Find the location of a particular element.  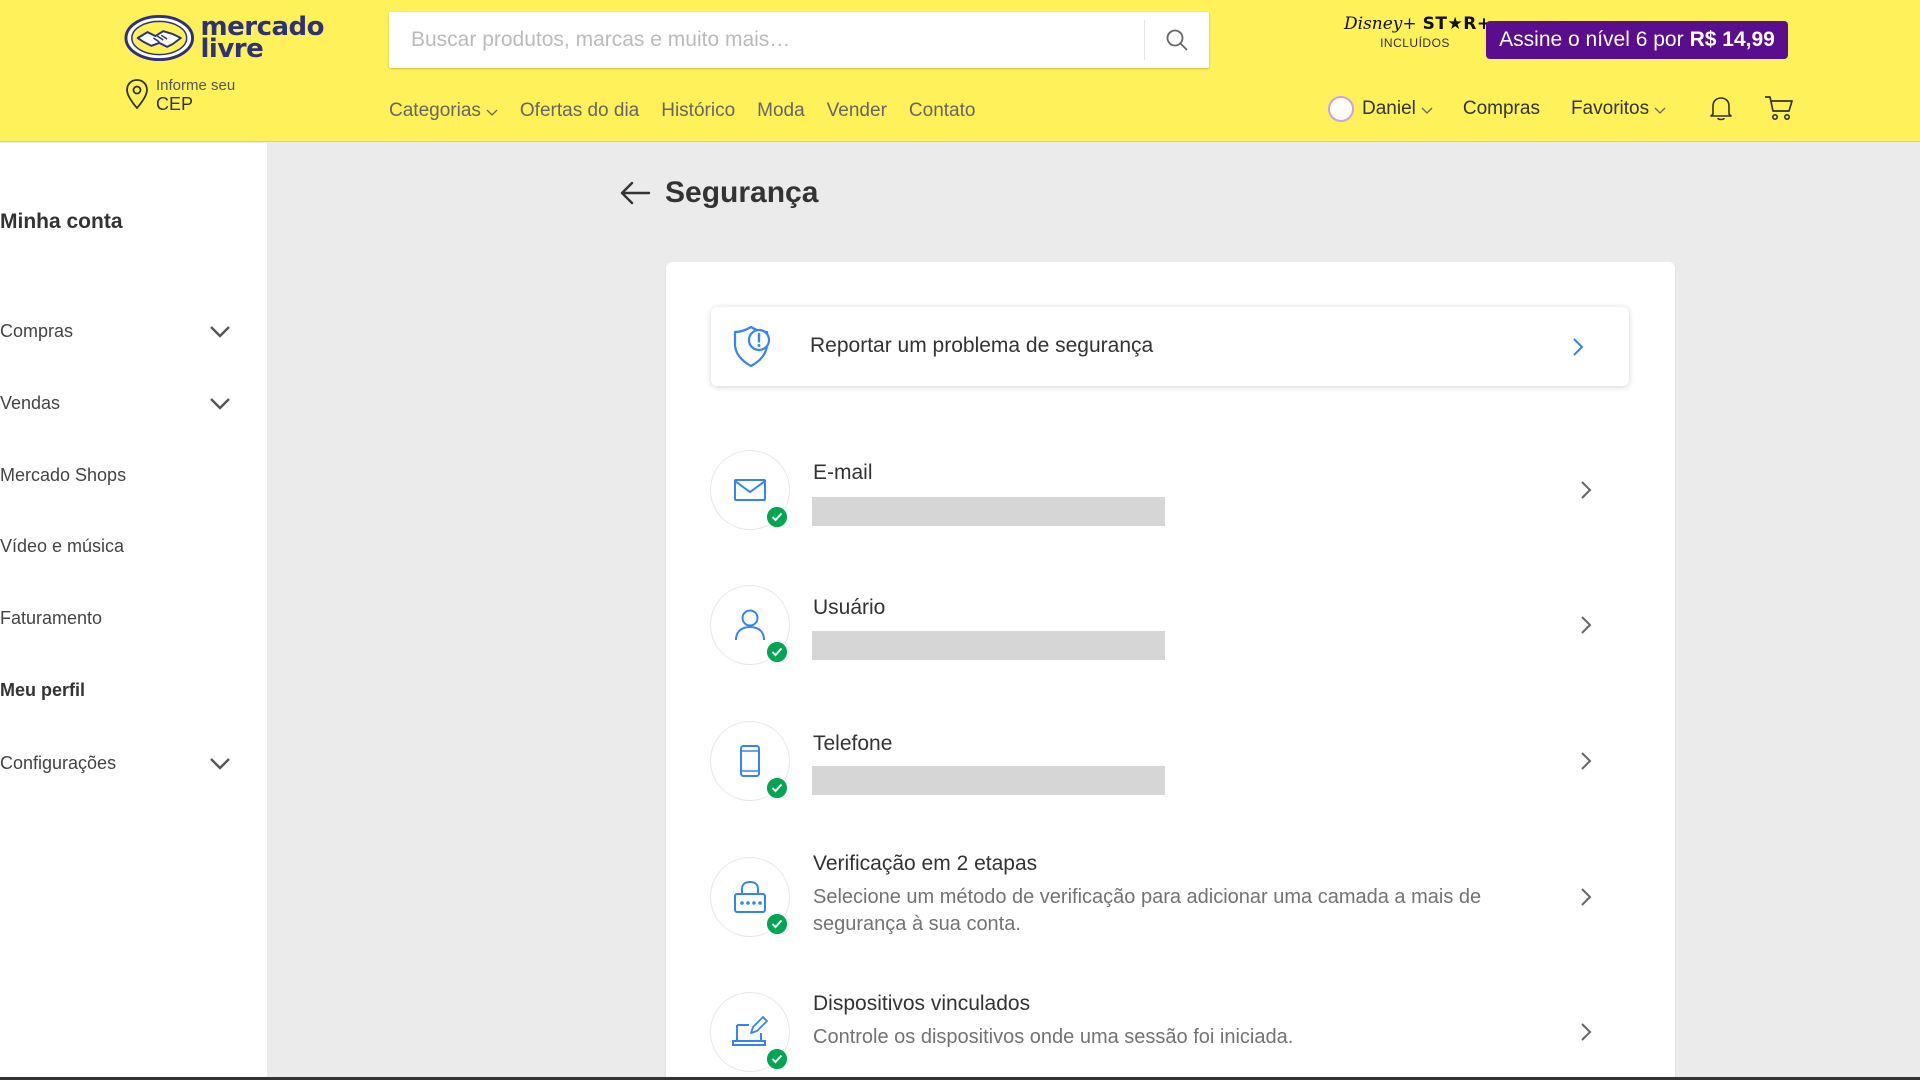

sidebar-item-label: Configurações is located at coordinates (58, 763).